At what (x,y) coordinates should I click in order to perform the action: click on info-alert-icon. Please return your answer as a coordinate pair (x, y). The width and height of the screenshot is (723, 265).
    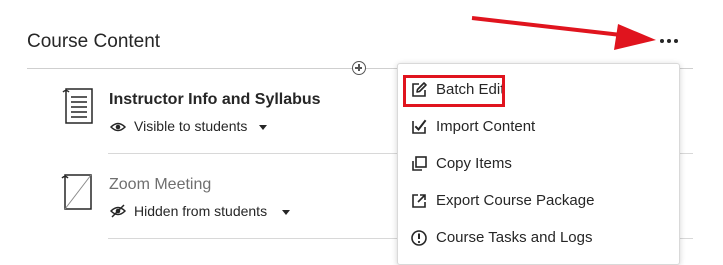
    Looking at the image, I should click on (419, 238).